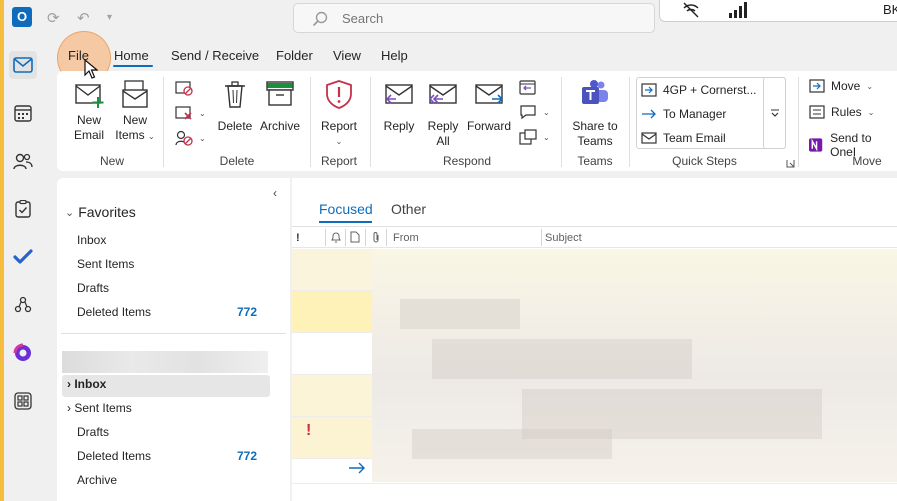  I want to click on dialog-launcher-icon, so click(790, 164).